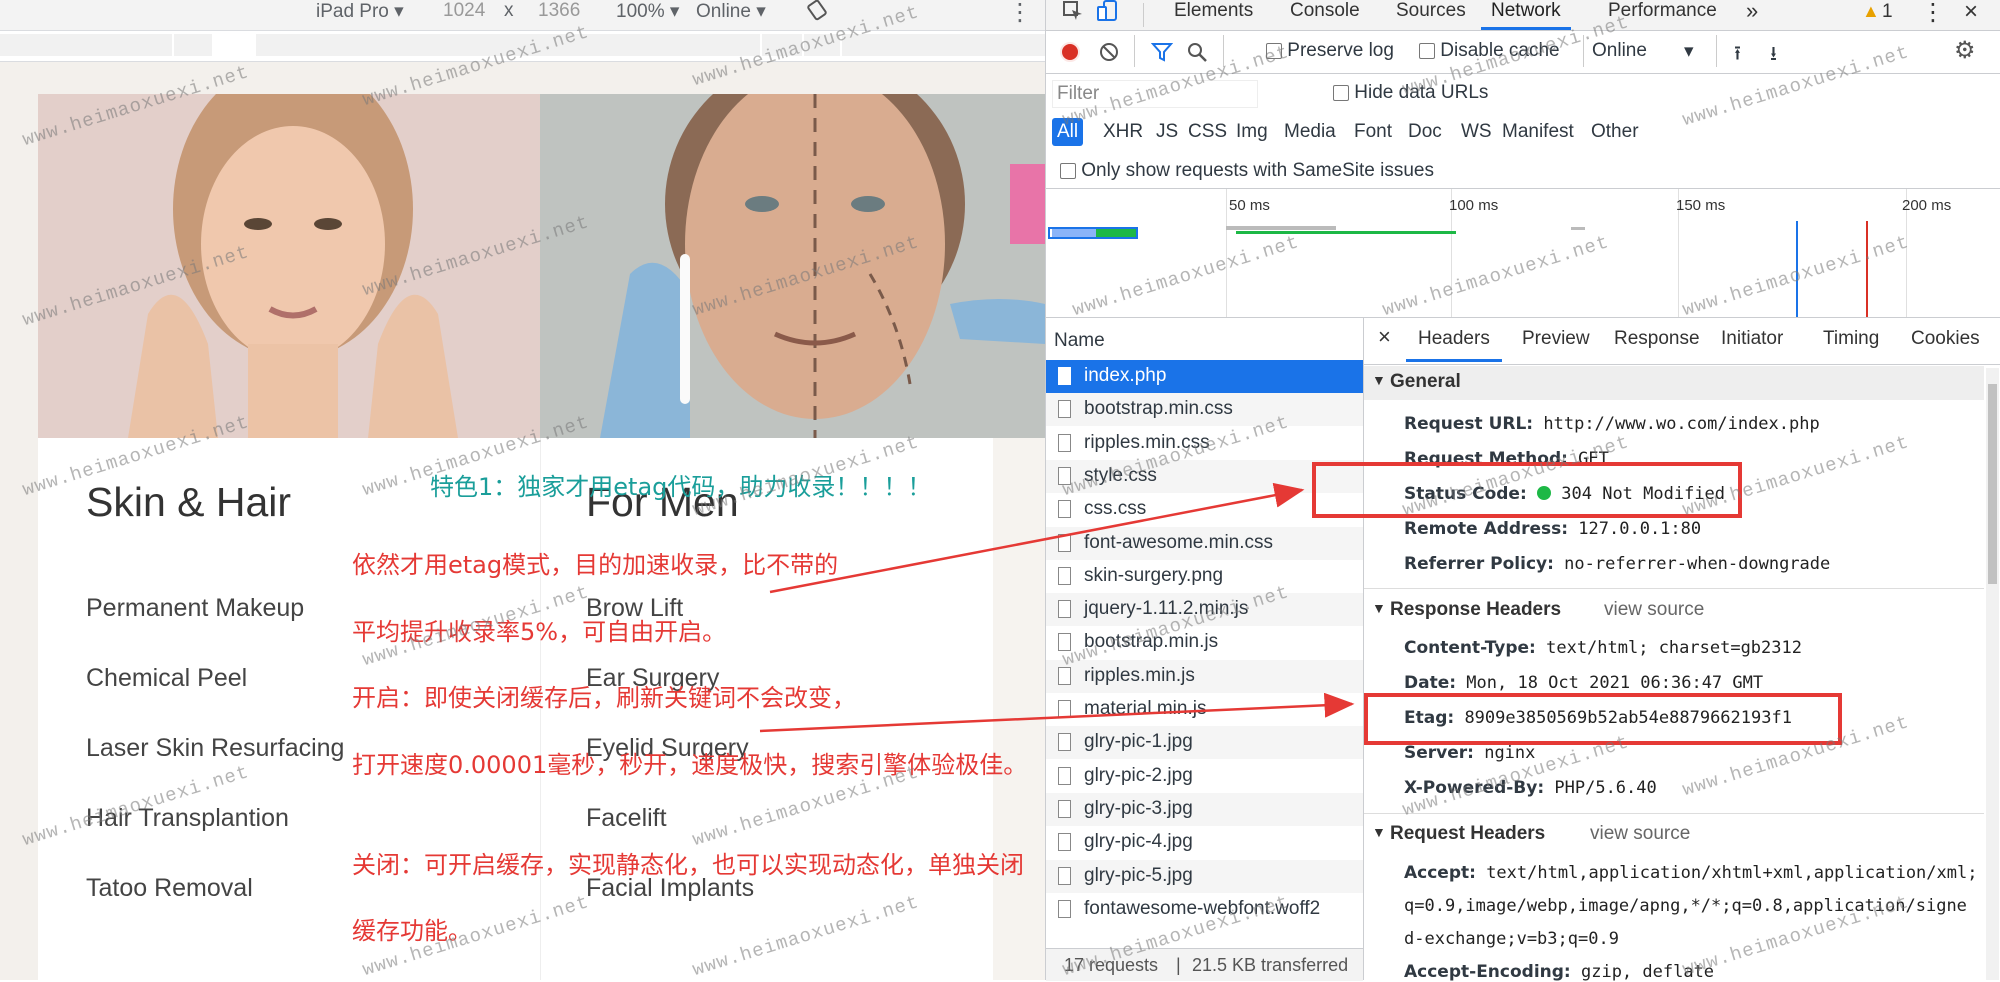 This screenshot has width=2000, height=982. I want to click on name-column-header: Name, so click(1079, 341).